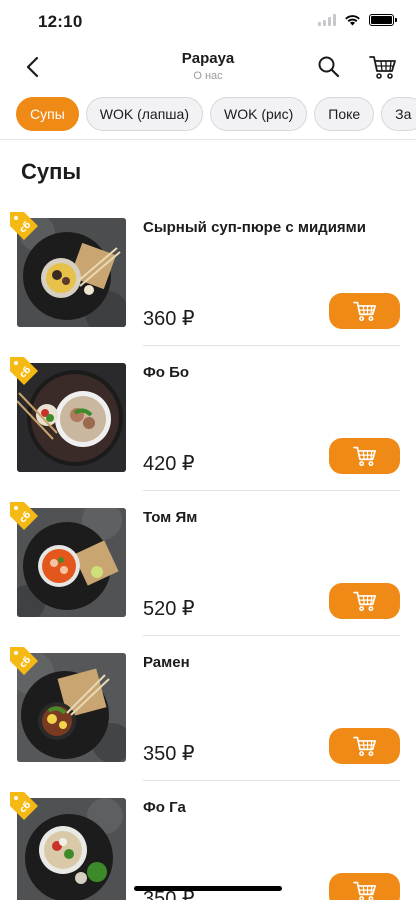 The width and height of the screenshot is (416, 900). Describe the element at coordinates (208, 888) in the screenshot. I see `home-indicator` at that location.